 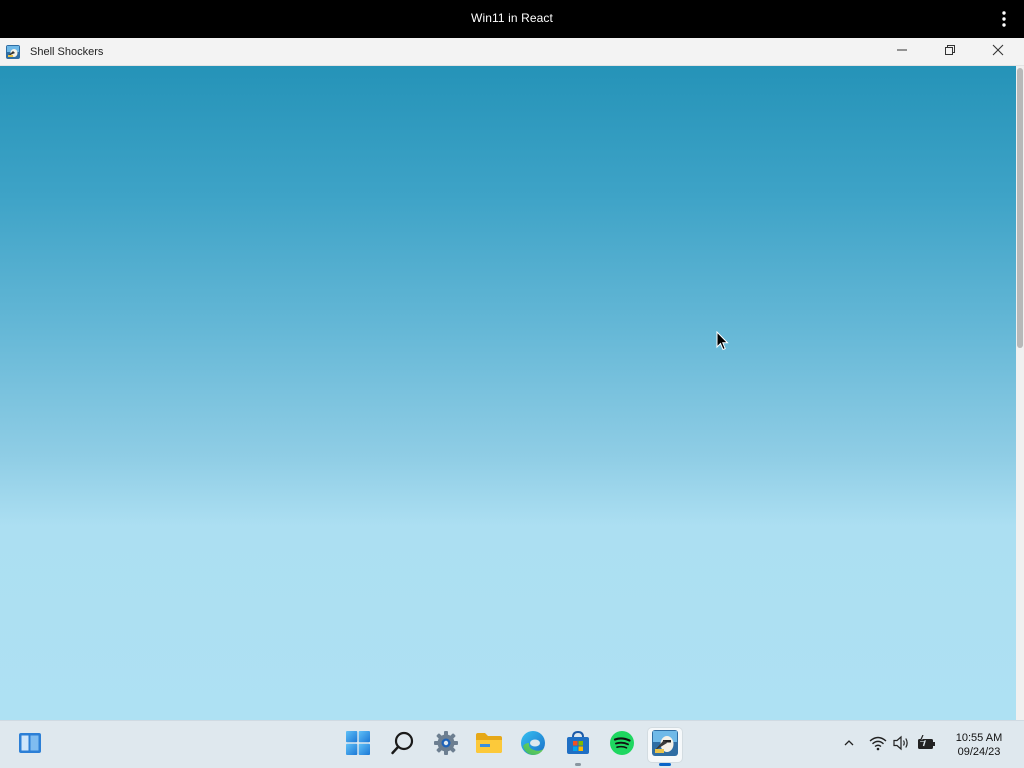 I want to click on close-button, so click(x=998, y=52).